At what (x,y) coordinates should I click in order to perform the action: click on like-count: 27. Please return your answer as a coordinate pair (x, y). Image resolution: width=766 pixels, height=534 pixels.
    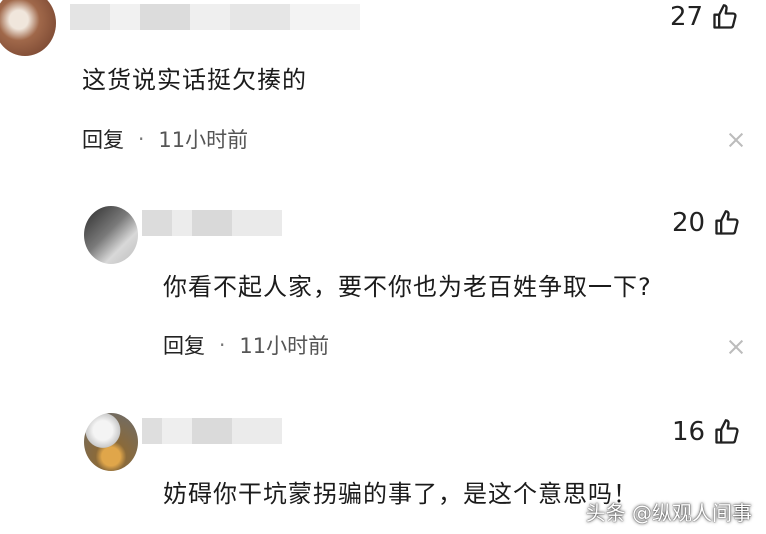
    Looking at the image, I should click on (704, 17).